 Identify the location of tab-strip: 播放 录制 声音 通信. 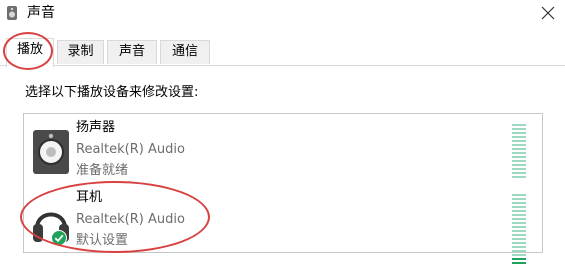
(282, 52).